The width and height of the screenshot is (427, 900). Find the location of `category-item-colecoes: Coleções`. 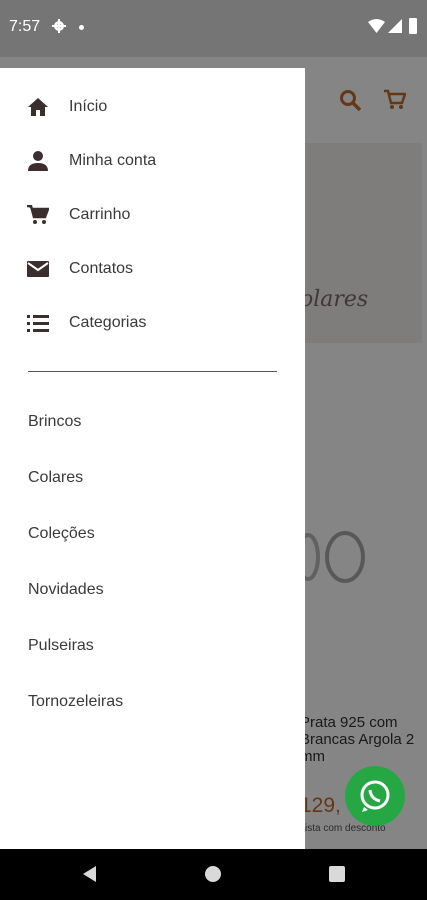

category-item-colecoes: Coleções is located at coordinates (152, 535).